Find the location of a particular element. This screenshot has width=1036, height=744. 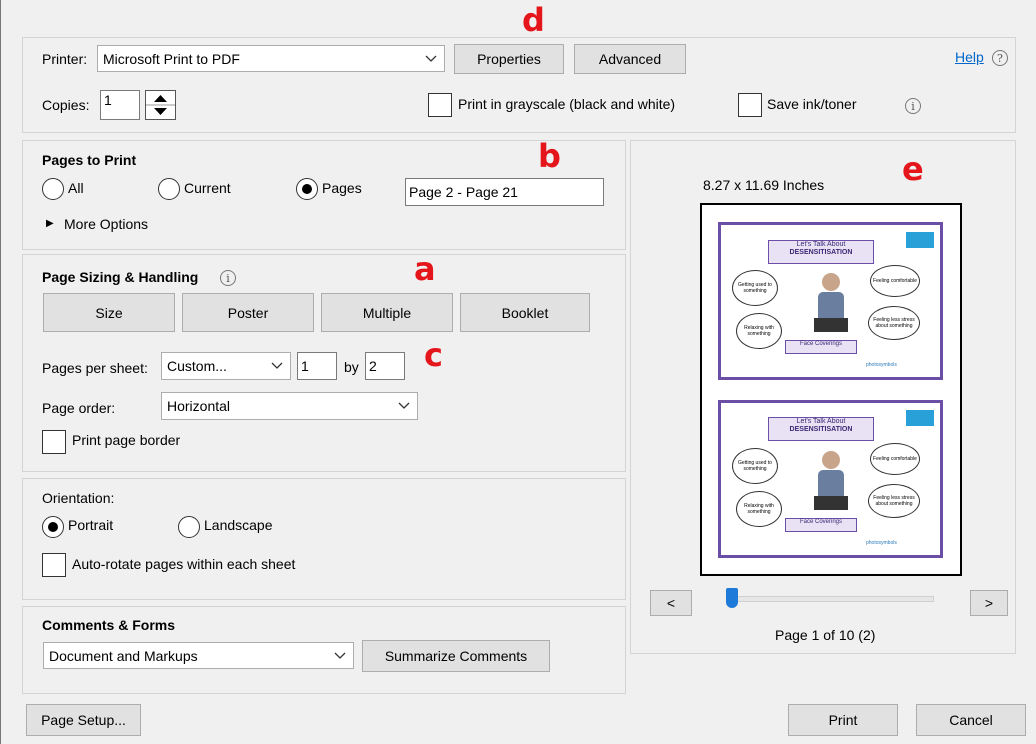

radio-current is located at coordinates (169, 189).